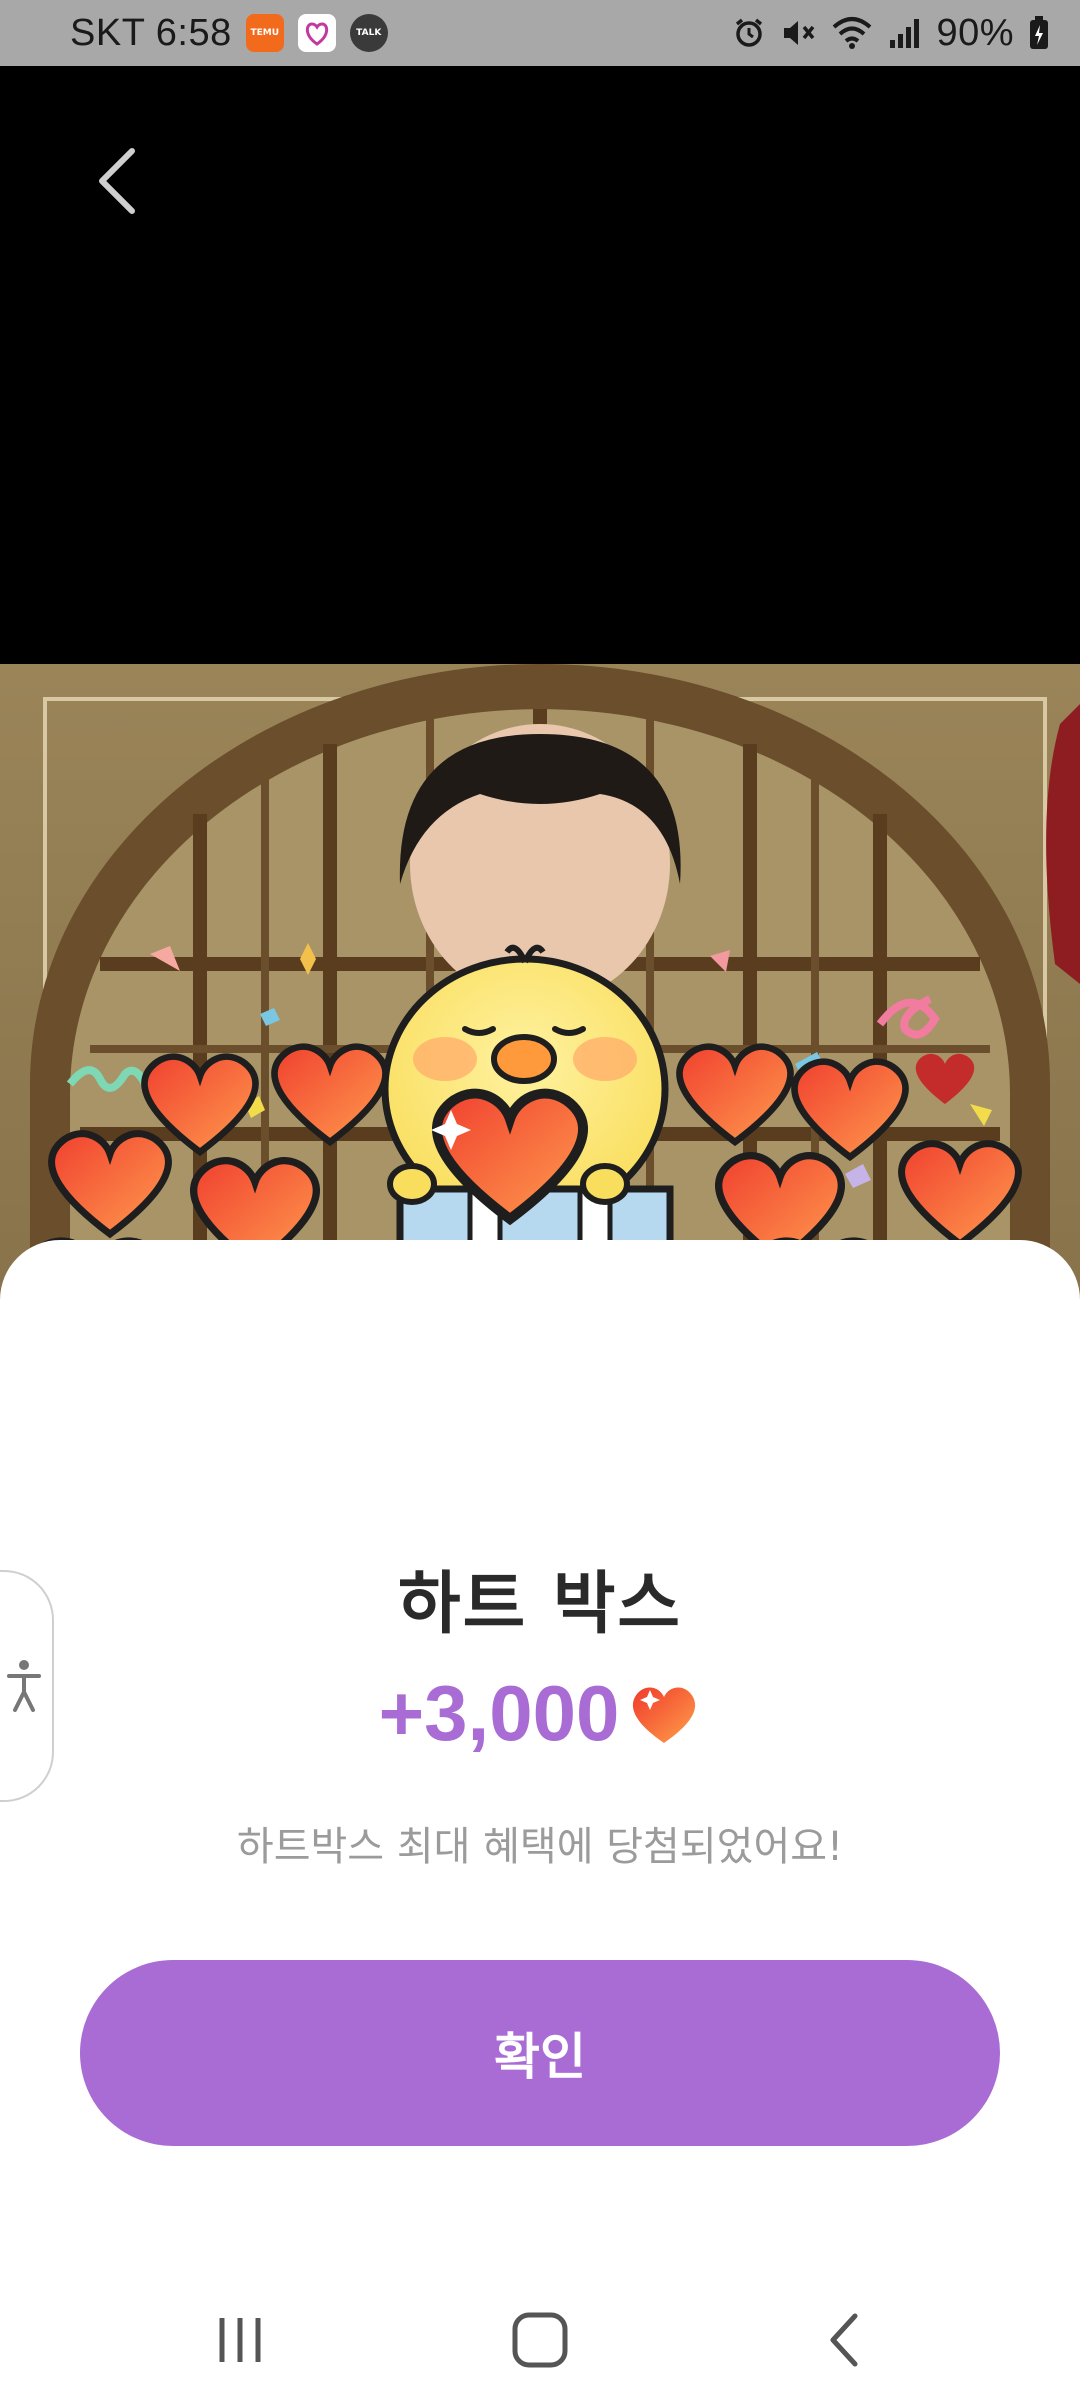  What do you see at coordinates (799, 33) in the screenshot?
I see `mute-icon` at bounding box center [799, 33].